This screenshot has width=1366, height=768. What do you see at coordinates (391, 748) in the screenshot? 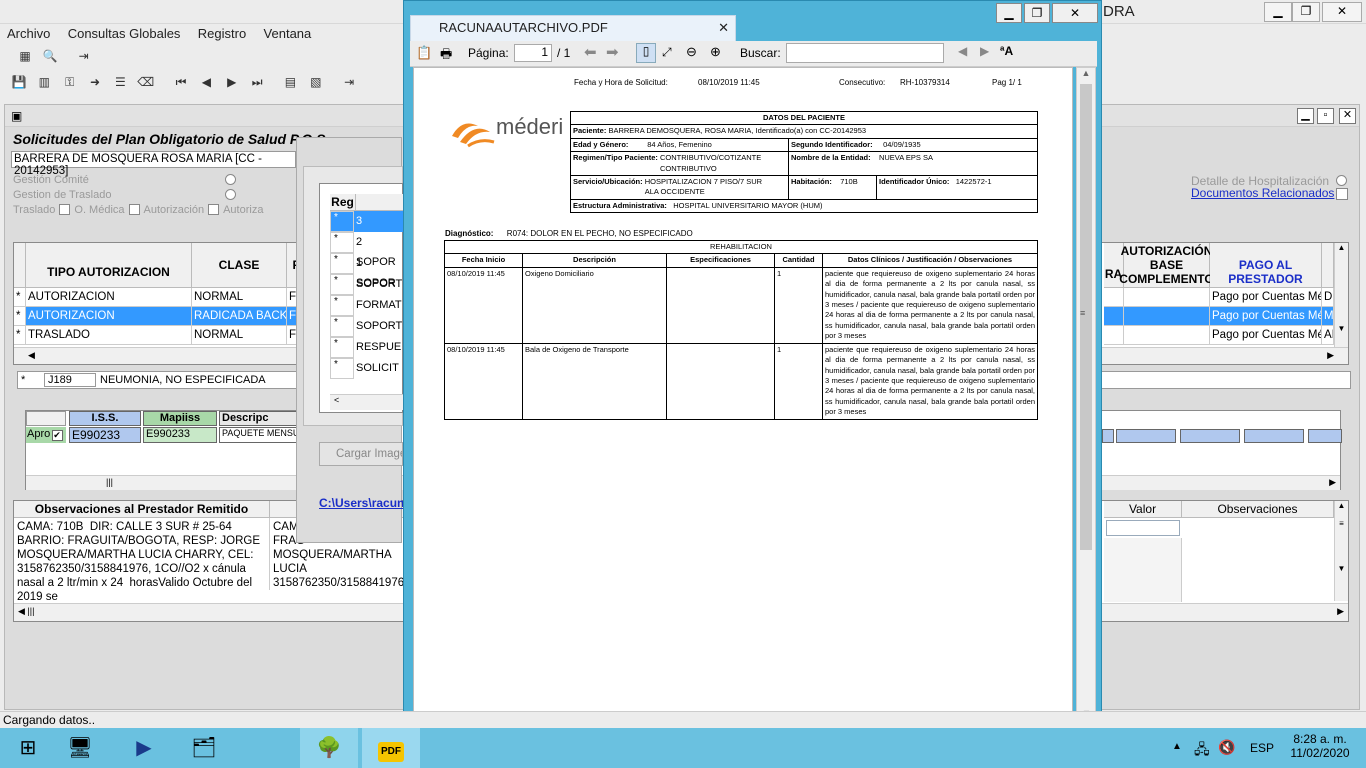
I see `pdf-app-icon: PDF` at bounding box center [391, 748].